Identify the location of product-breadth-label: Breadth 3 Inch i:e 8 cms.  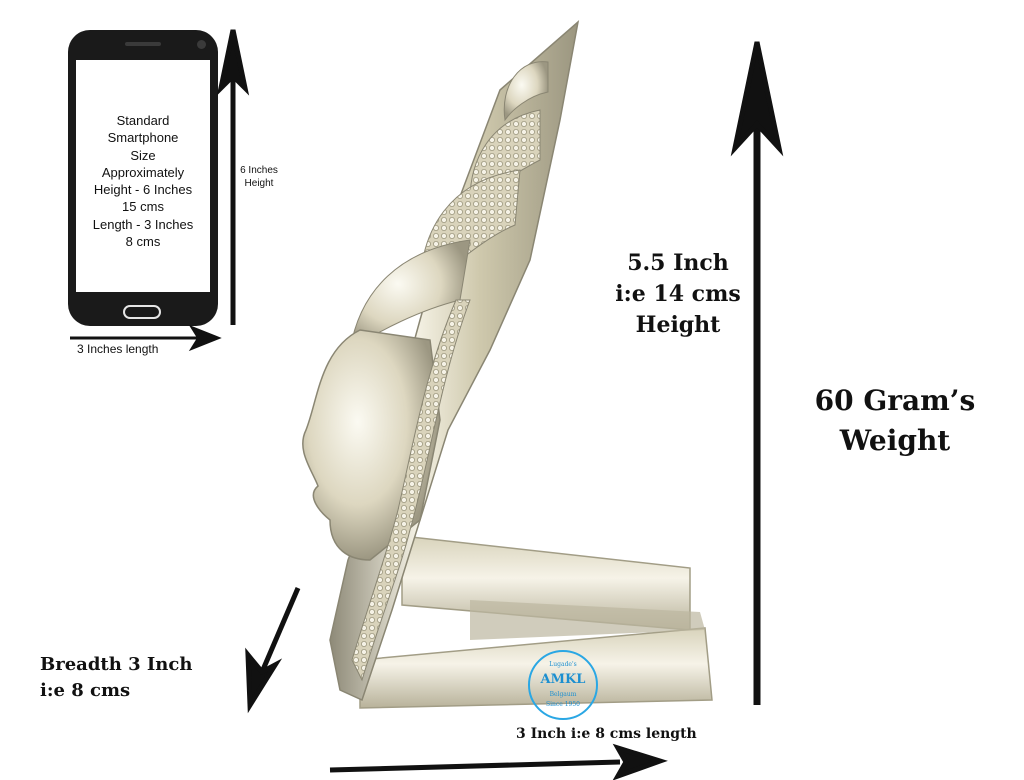
(116, 678).